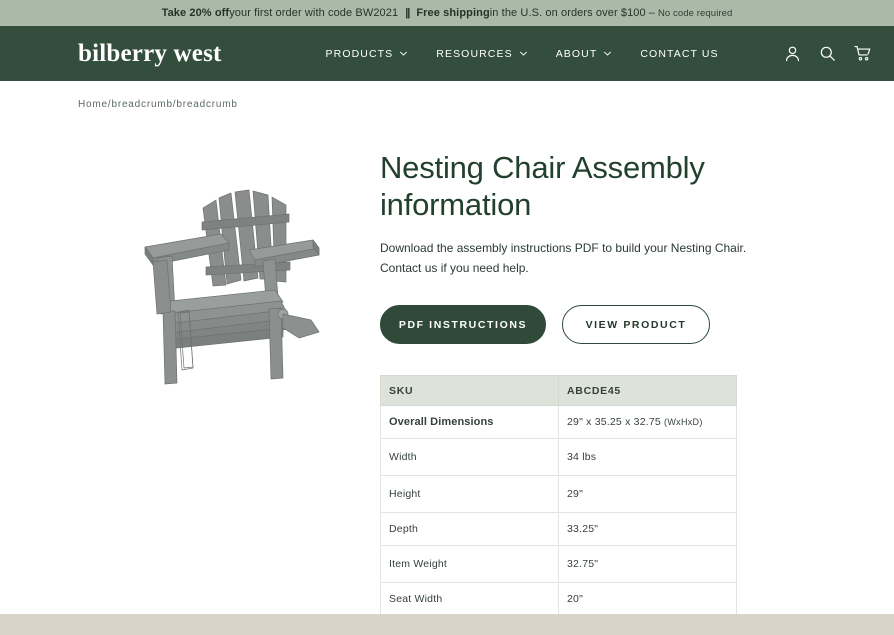 This screenshot has width=894, height=635. Describe the element at coordinates (453, 13) in the screenshot. I see `promo-shipping-bold: Free shipping` at that location.